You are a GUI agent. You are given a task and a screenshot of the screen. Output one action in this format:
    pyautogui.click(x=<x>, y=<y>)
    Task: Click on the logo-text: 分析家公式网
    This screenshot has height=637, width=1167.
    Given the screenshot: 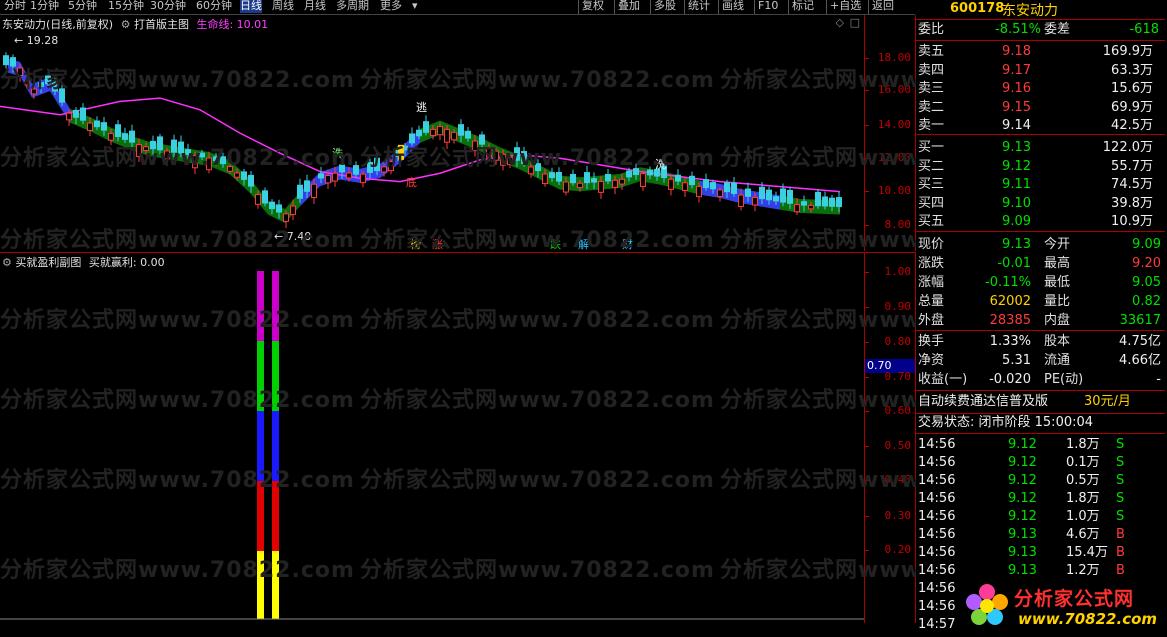 What is the action you would take?
    pyautogui.click(x=1074, y=599)
    